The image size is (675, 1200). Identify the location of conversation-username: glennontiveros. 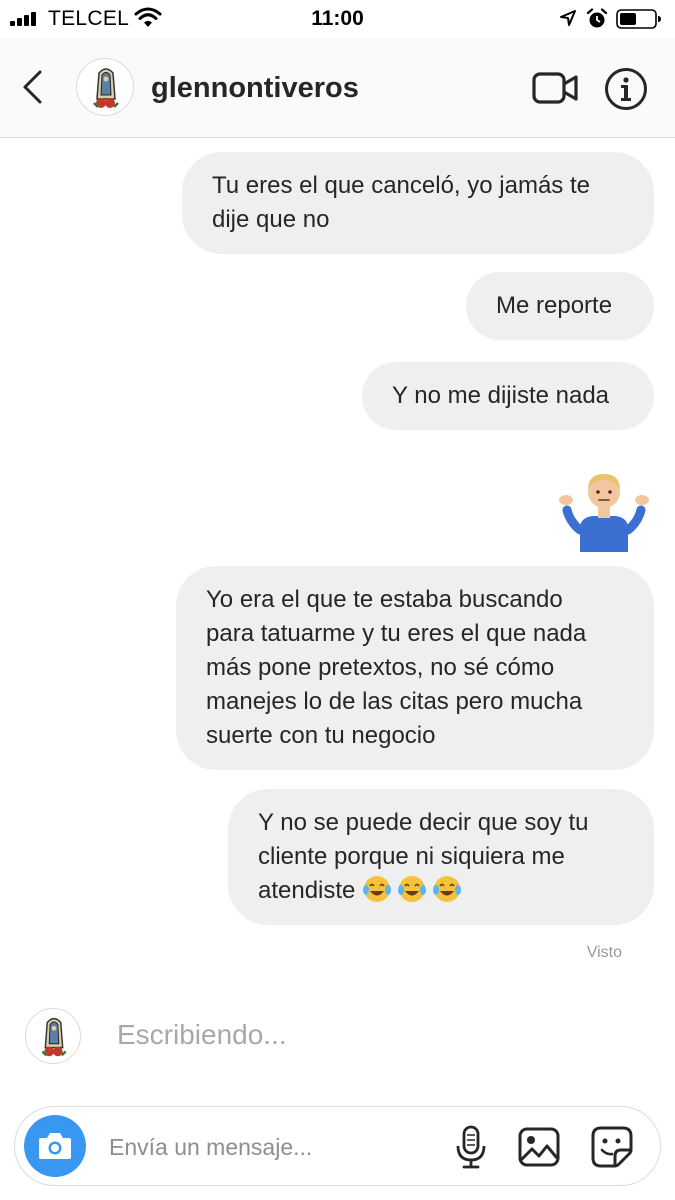
(255, 88).